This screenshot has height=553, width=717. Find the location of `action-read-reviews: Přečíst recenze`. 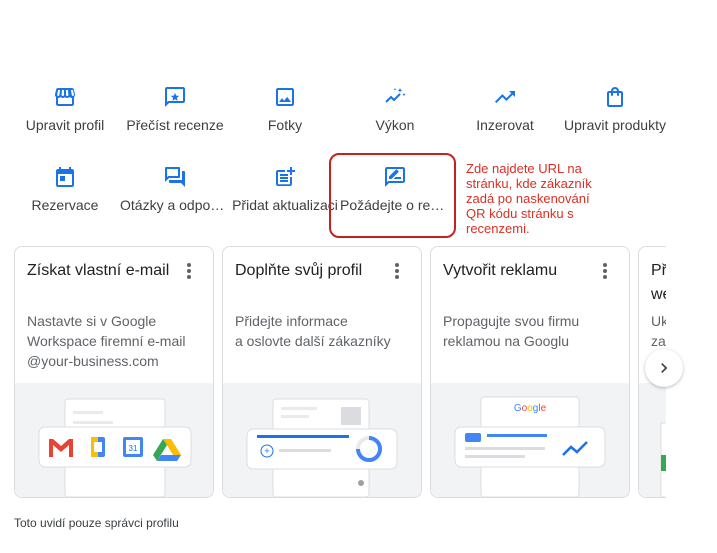

action-read-reviews: Přečíst recenze is located at coordinates (175, 109).